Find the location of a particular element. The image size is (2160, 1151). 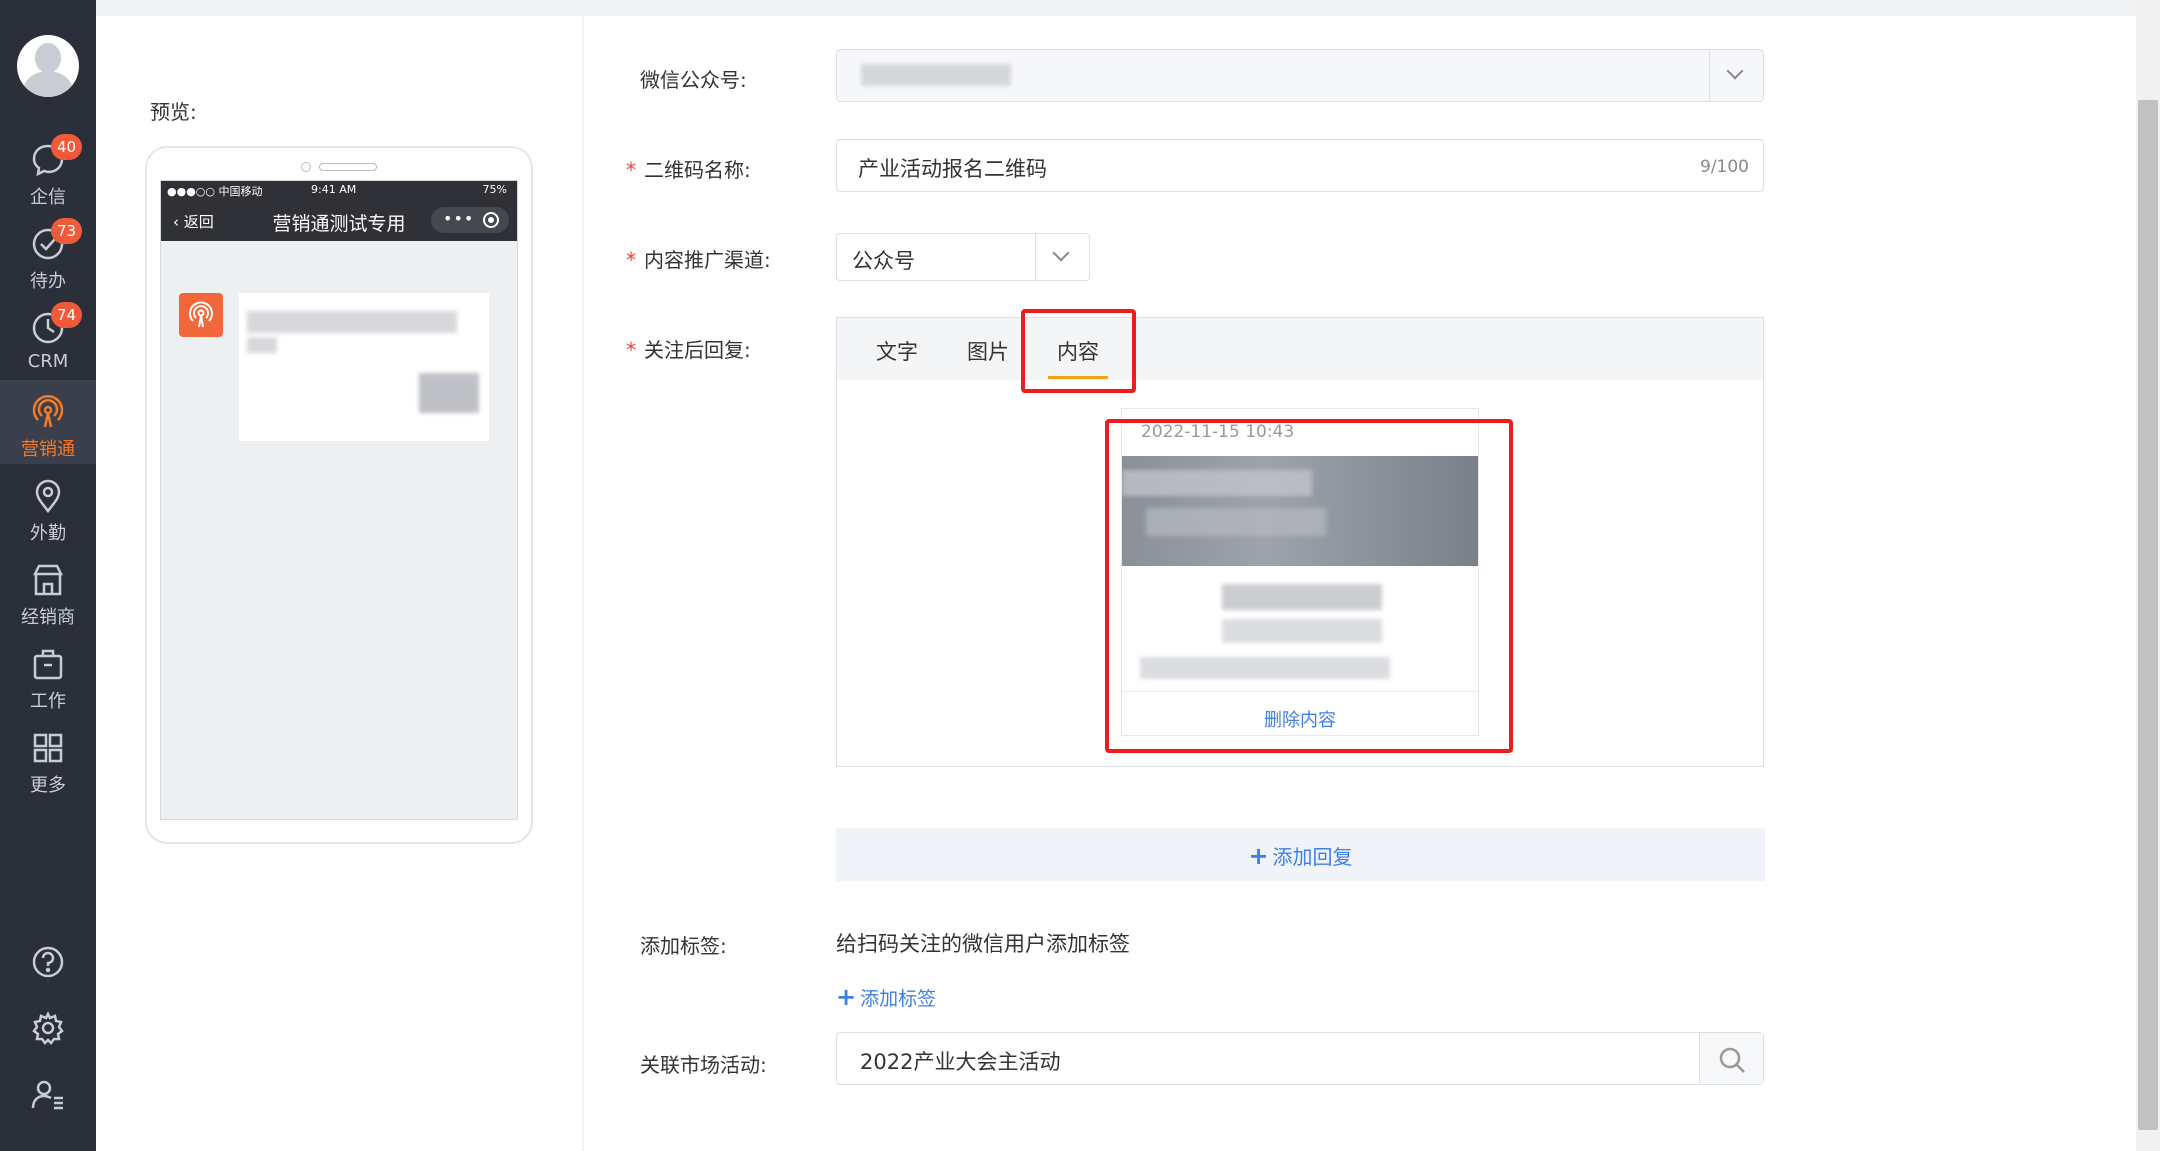

channel-value: 公众号 is located at coordinates (883, 261).